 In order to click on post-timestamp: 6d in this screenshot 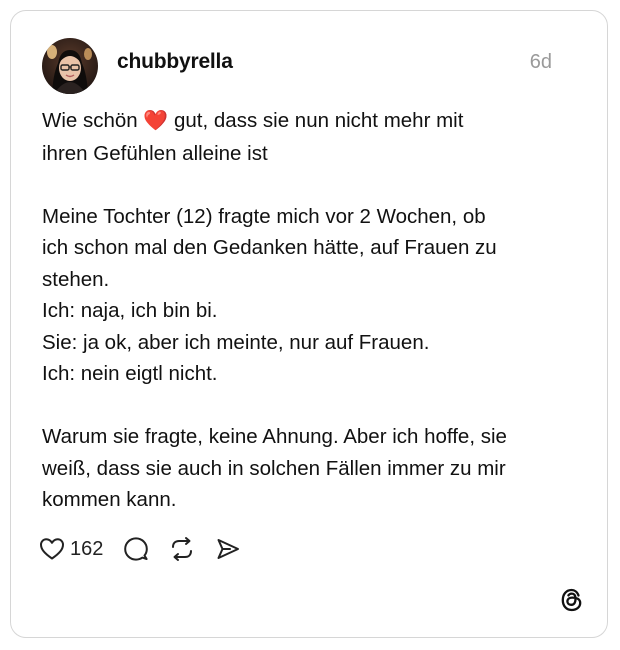, I will do `click(540, 62)`.